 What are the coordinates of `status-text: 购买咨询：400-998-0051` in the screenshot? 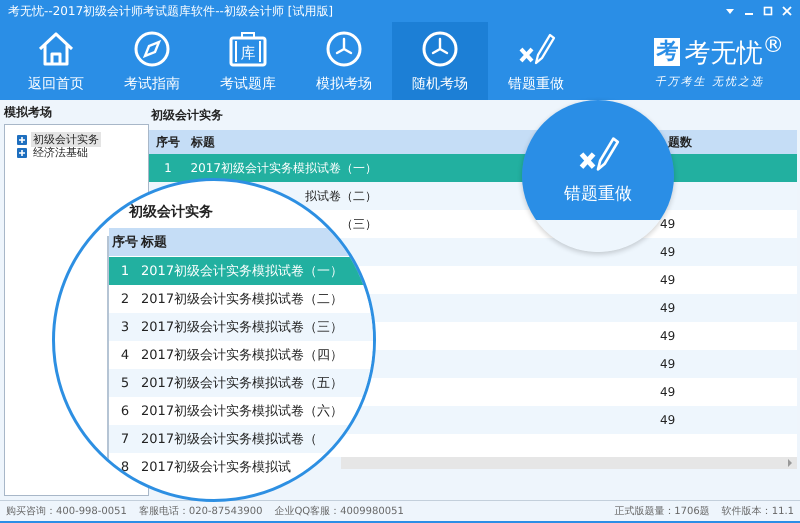 It's located at (66, 511).